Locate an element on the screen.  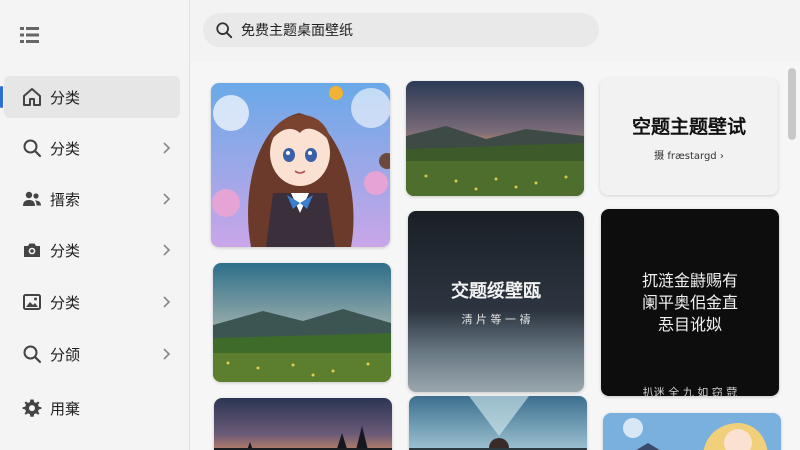
sidebar-item-label: 分颌 is located at coordinates (65, 355).